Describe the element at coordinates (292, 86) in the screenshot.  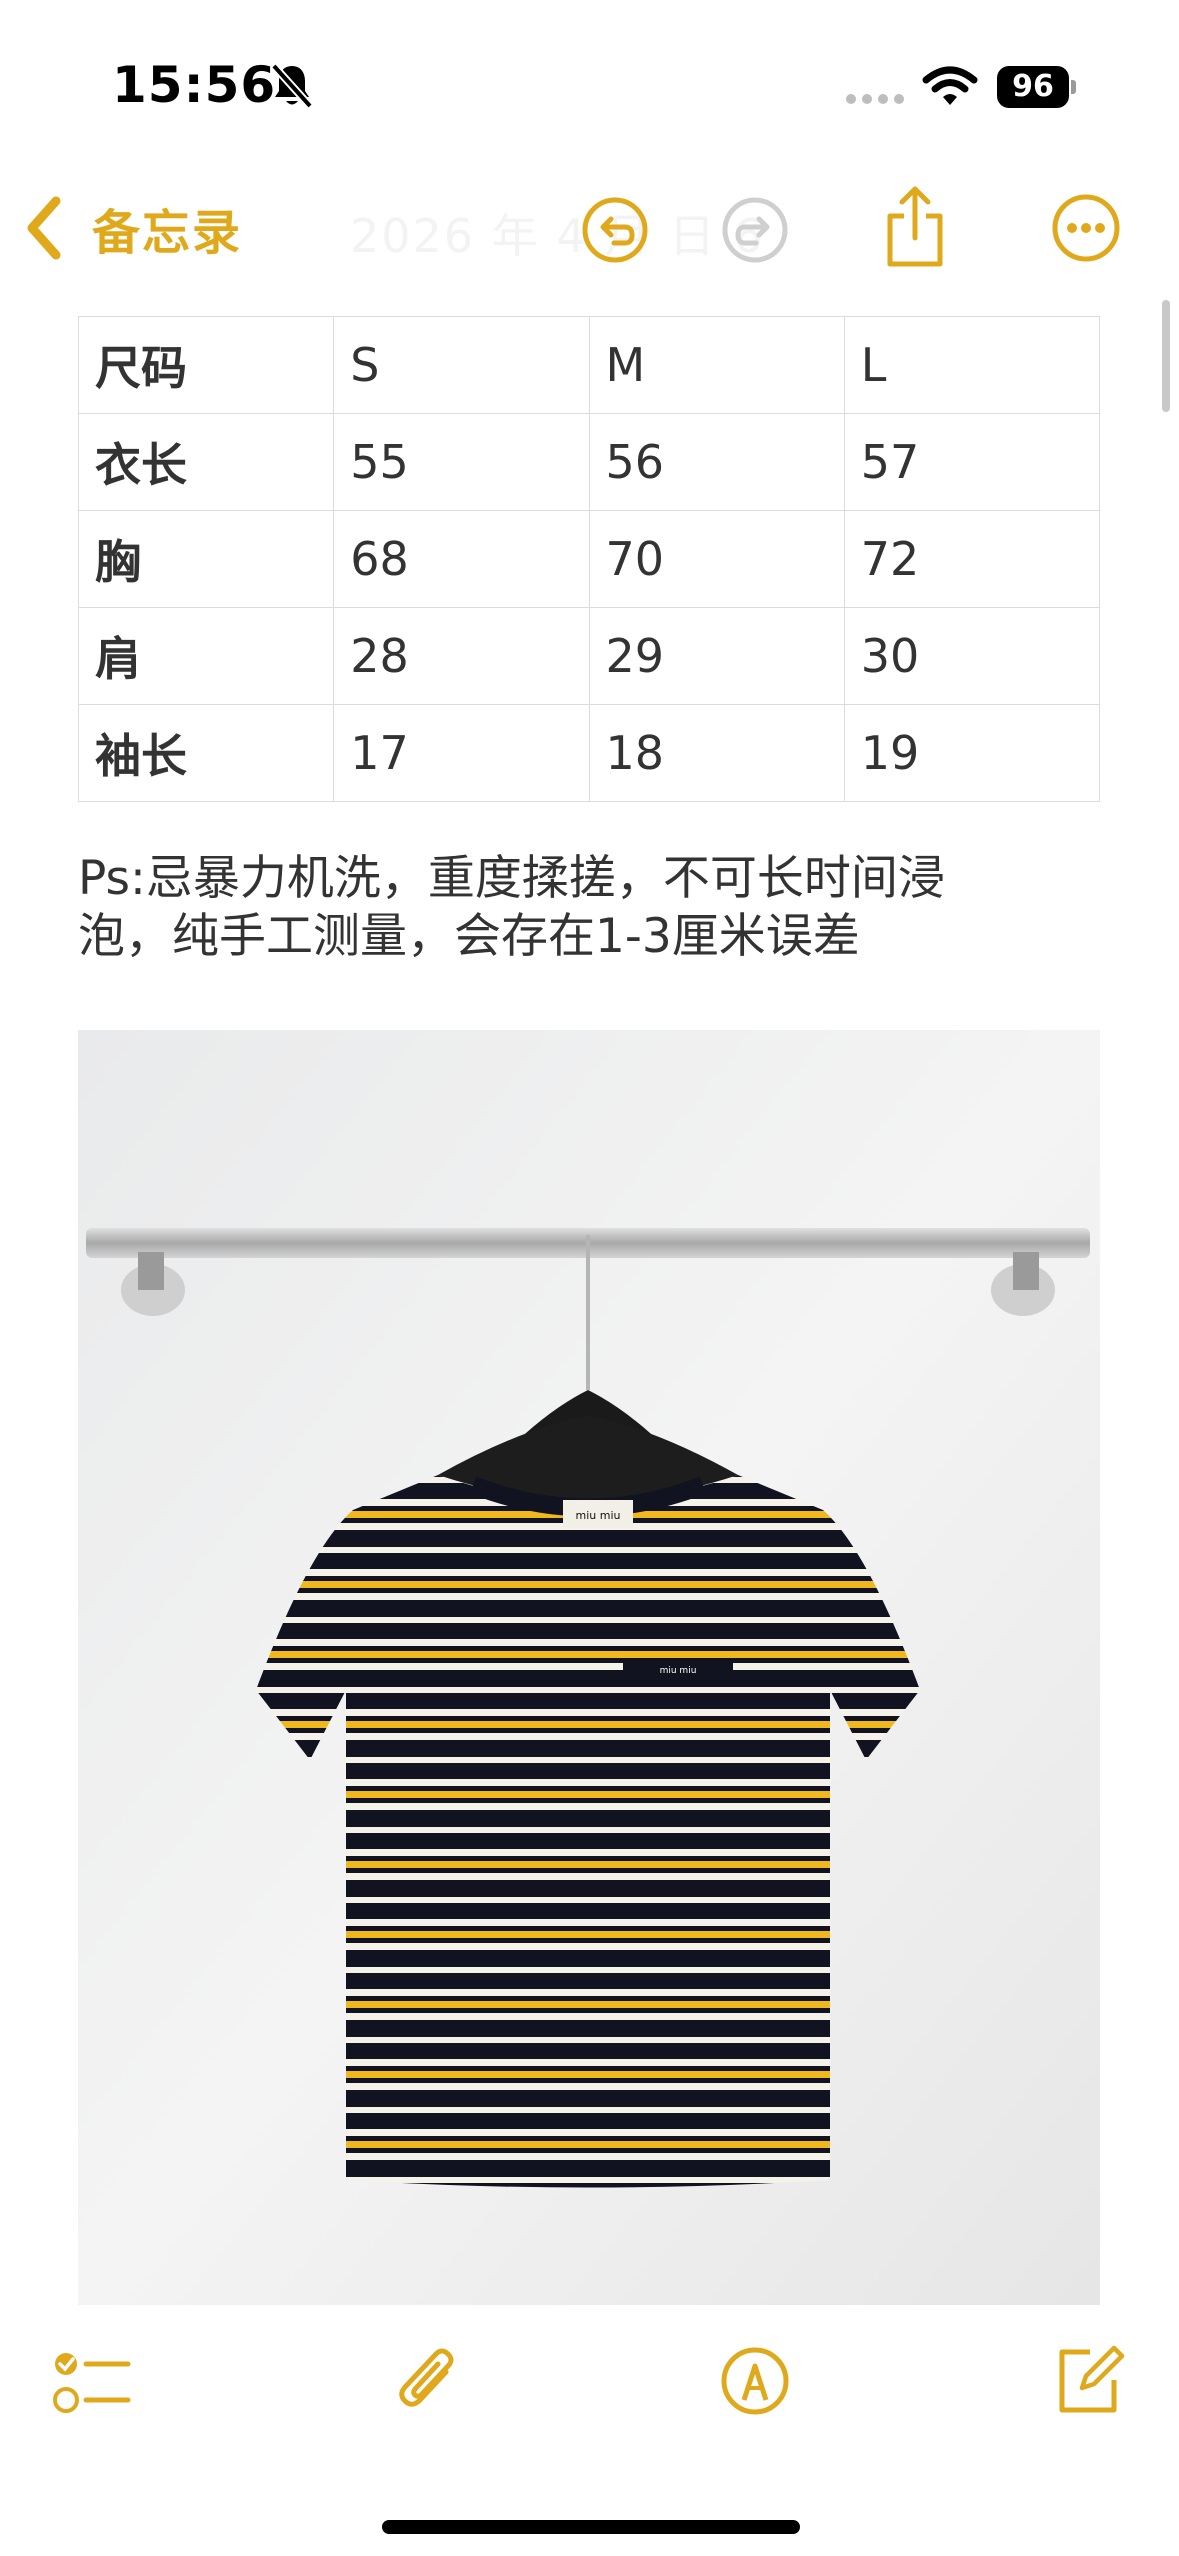
I see `bell-slash-icon` at that location.